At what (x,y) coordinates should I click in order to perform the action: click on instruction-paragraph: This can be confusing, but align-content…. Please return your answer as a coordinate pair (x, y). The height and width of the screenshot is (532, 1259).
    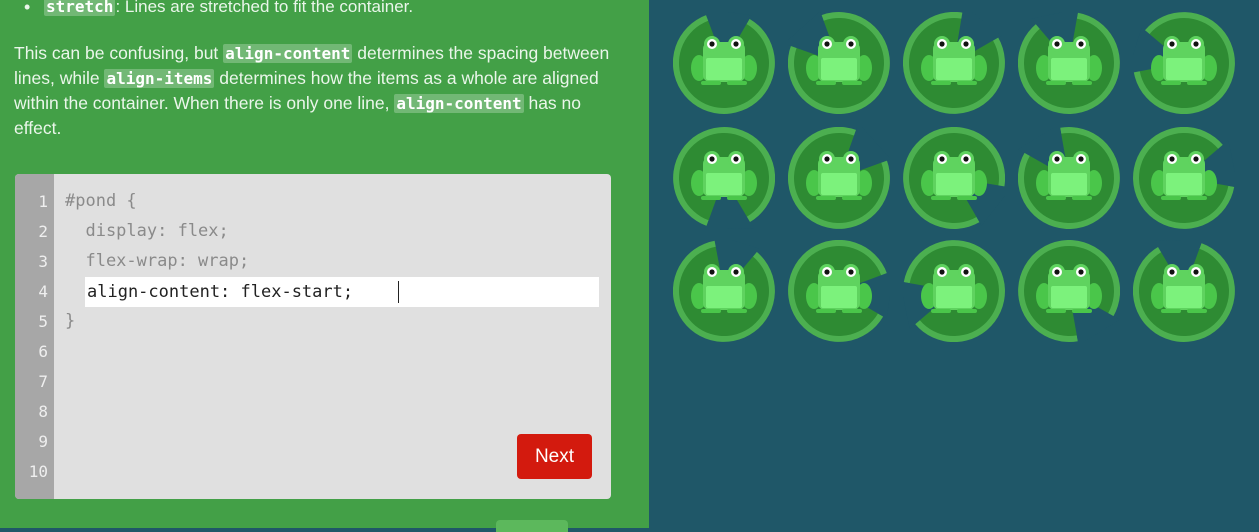
    Looking at the image, I should click on (314, 90).